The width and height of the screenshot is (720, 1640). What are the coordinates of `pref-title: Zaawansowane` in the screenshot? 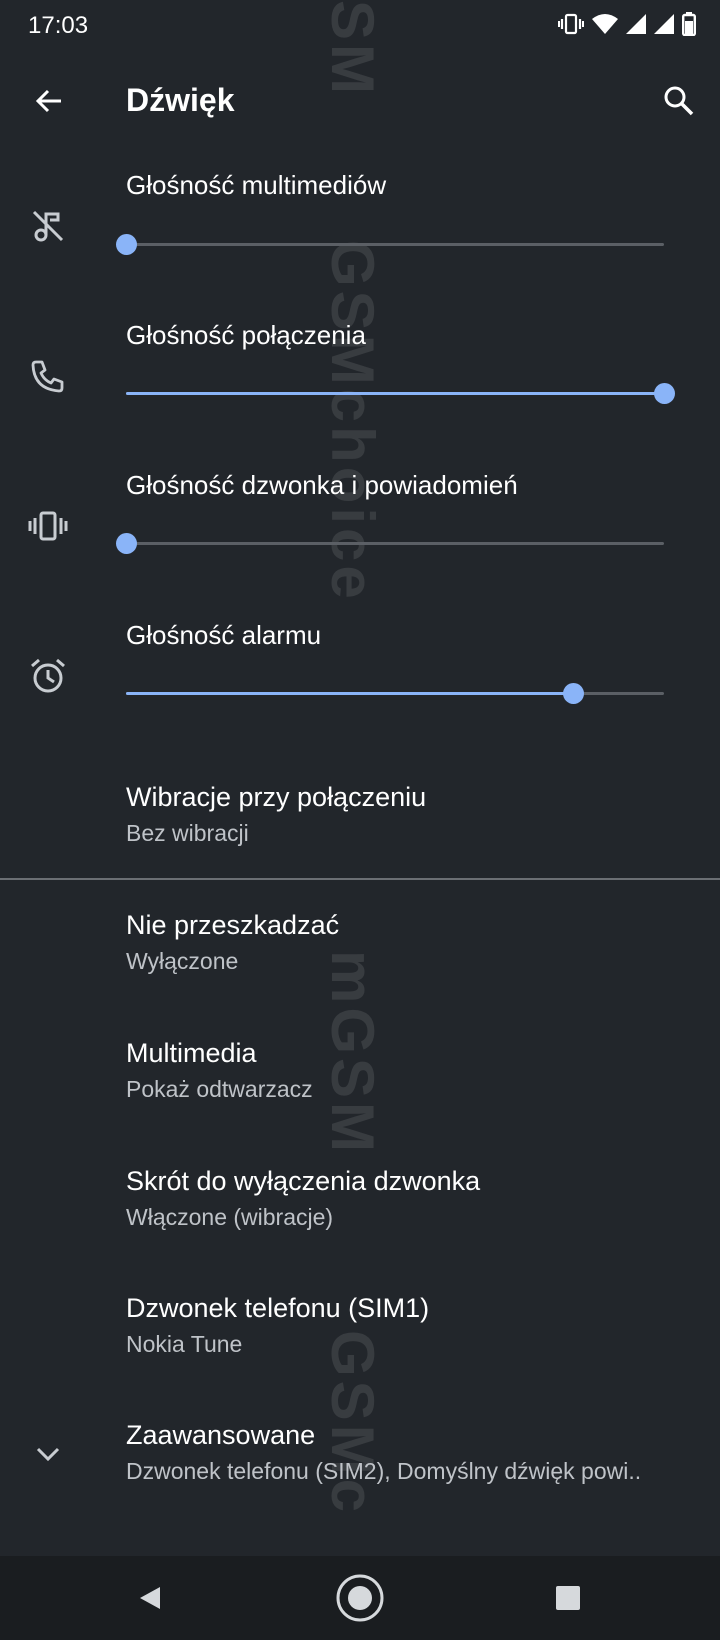 It's located at (221, 1435).